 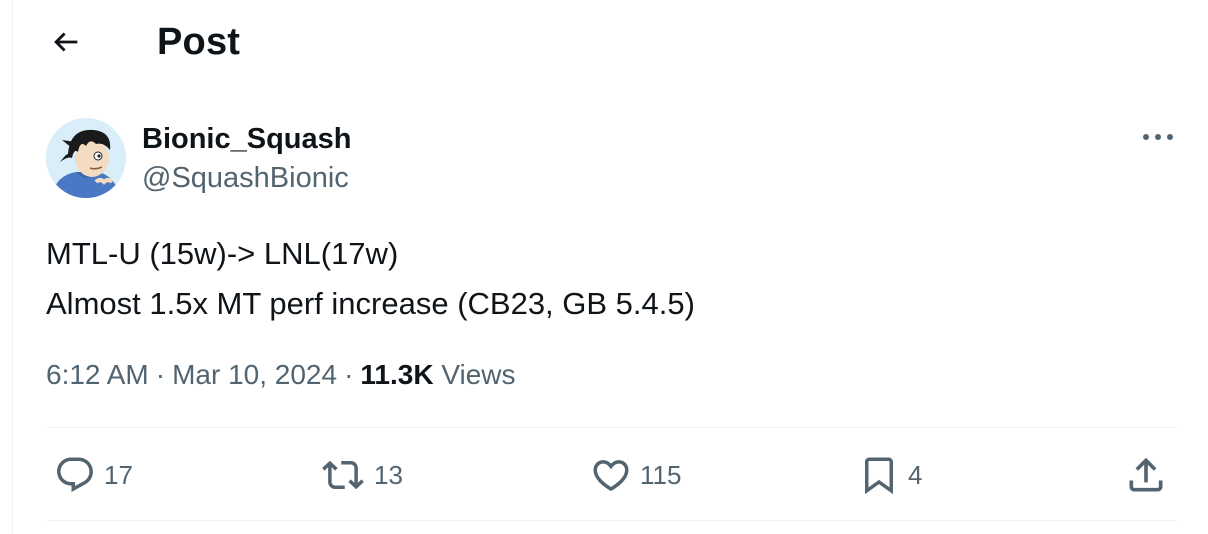 I want to click on heart-icon, so click(x=611, y=476).